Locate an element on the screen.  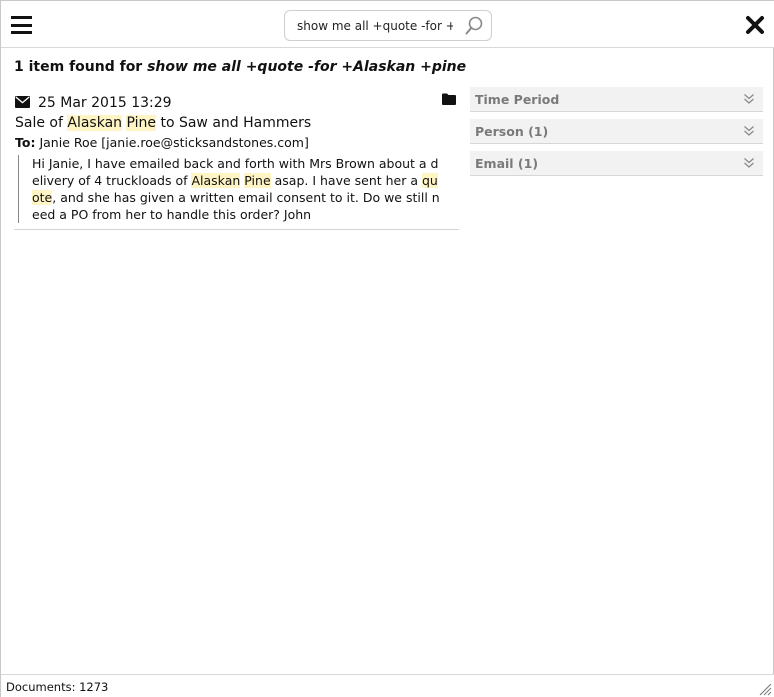
filter-time-period: Time Period is located at coordinates (616, 99).